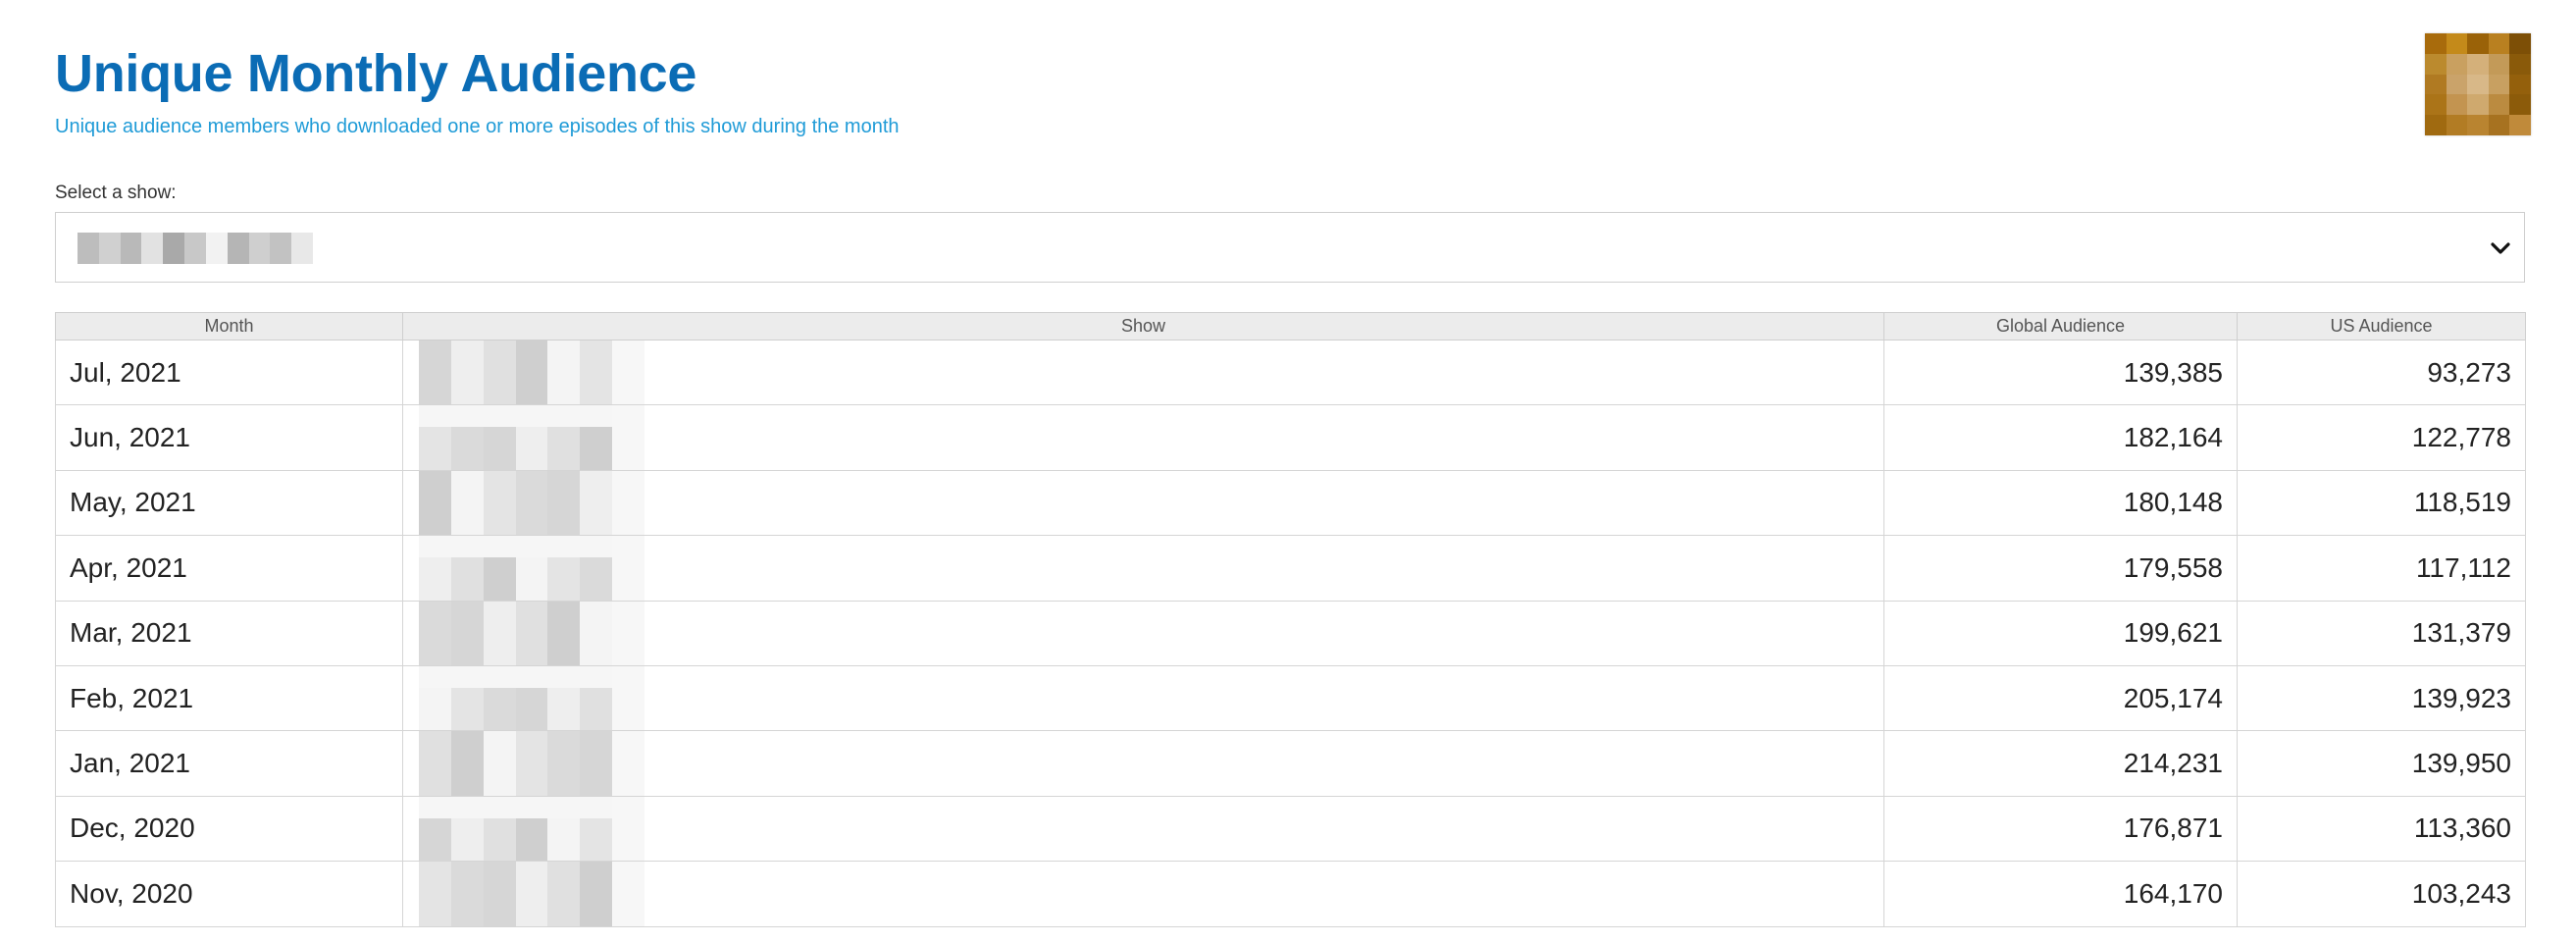 This screenshot has height=944, width=2576. I want to click on cell-global-audience: 164,170, so click(2060, 894).